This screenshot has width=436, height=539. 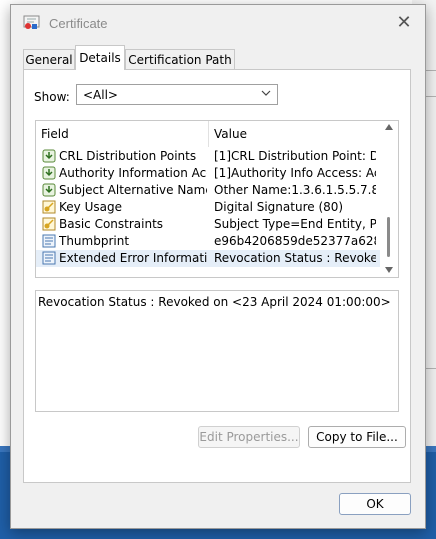 What do you see at coordinates (389, 199) in the screenshot?
I see `vertical-scrollbar` at bounding box center [389, 199].